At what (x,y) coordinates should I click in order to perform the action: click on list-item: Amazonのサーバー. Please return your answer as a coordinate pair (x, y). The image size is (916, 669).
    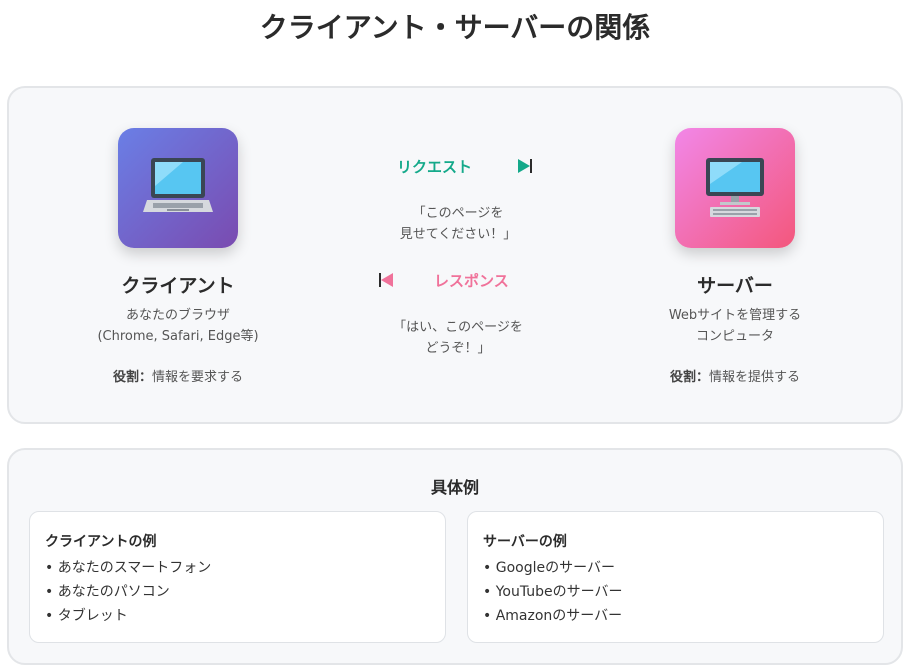
    Looking at the image, I should click on (553, 616).